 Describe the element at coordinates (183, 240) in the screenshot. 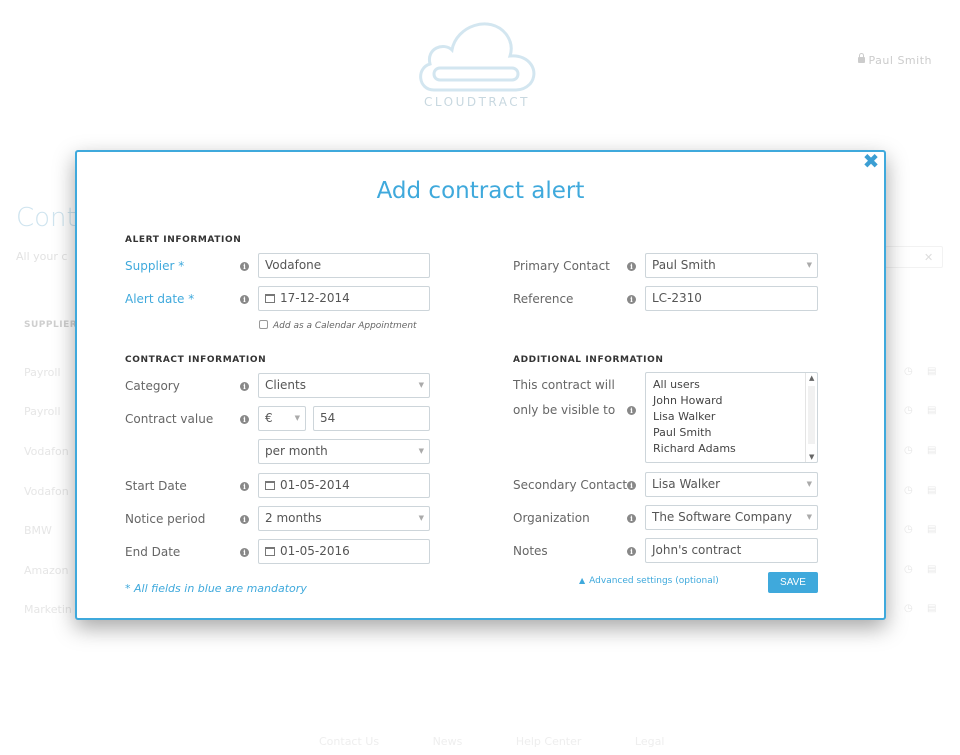

I see `section-alert-information: ALERT INFORMATION` at that location.